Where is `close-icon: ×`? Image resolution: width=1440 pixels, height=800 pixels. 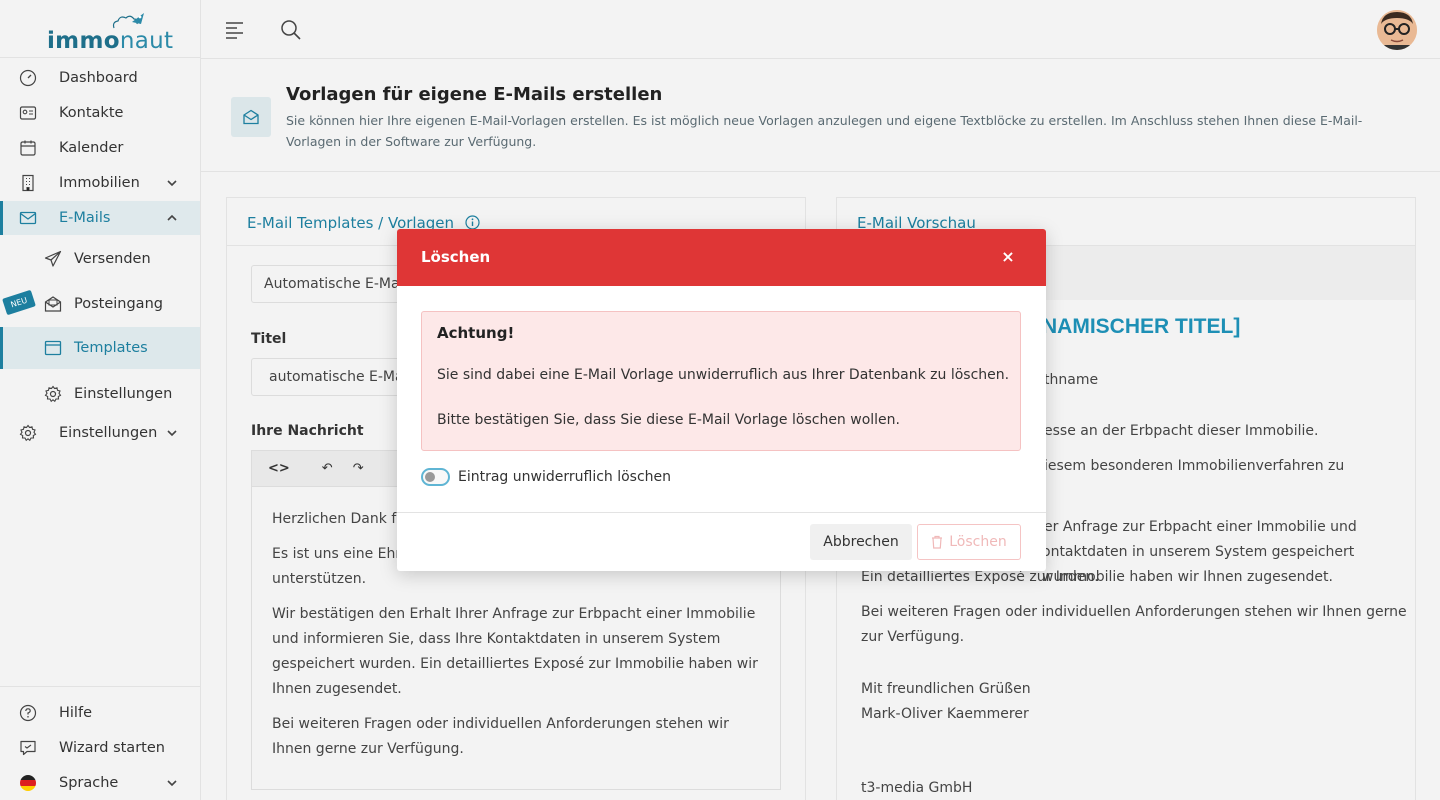 close-icon: × is located at coordinates (1008, 256).